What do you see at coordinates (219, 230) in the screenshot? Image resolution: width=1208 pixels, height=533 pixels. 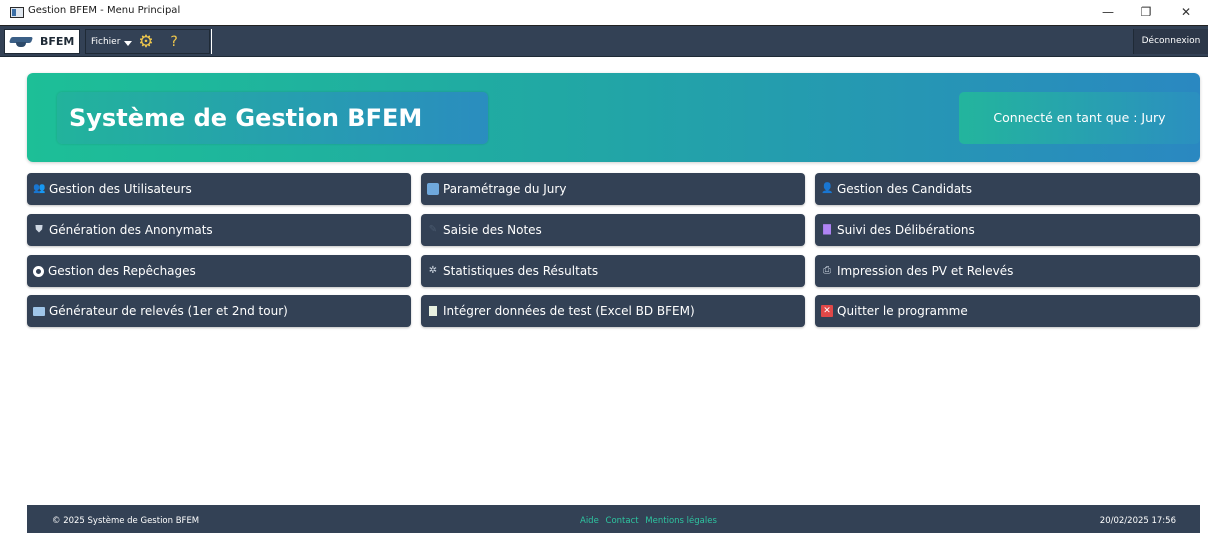 I see `anonymat-generation-button: ⛊ Génération des Anonymats` at bounding box center [219, 230].